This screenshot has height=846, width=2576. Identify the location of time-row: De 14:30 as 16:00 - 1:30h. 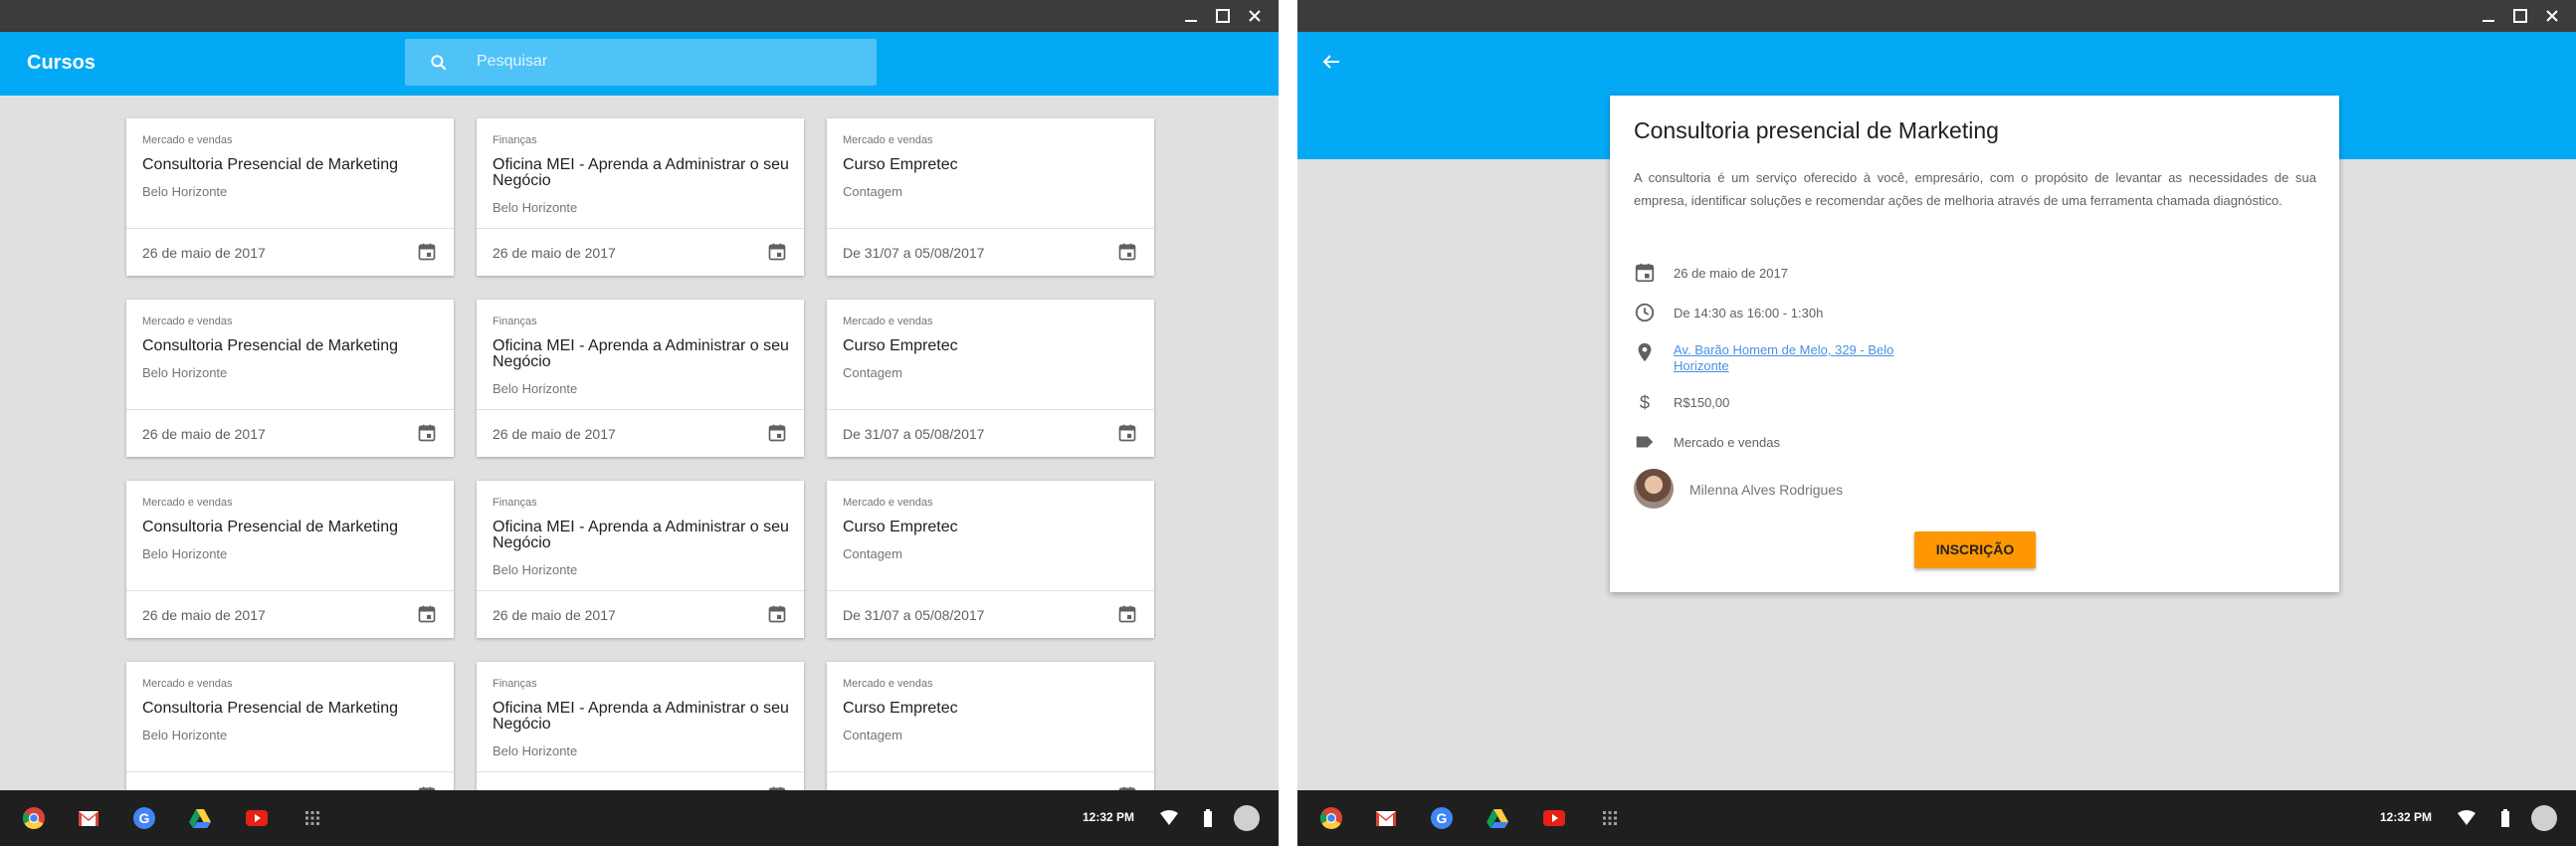
(1833, 312).